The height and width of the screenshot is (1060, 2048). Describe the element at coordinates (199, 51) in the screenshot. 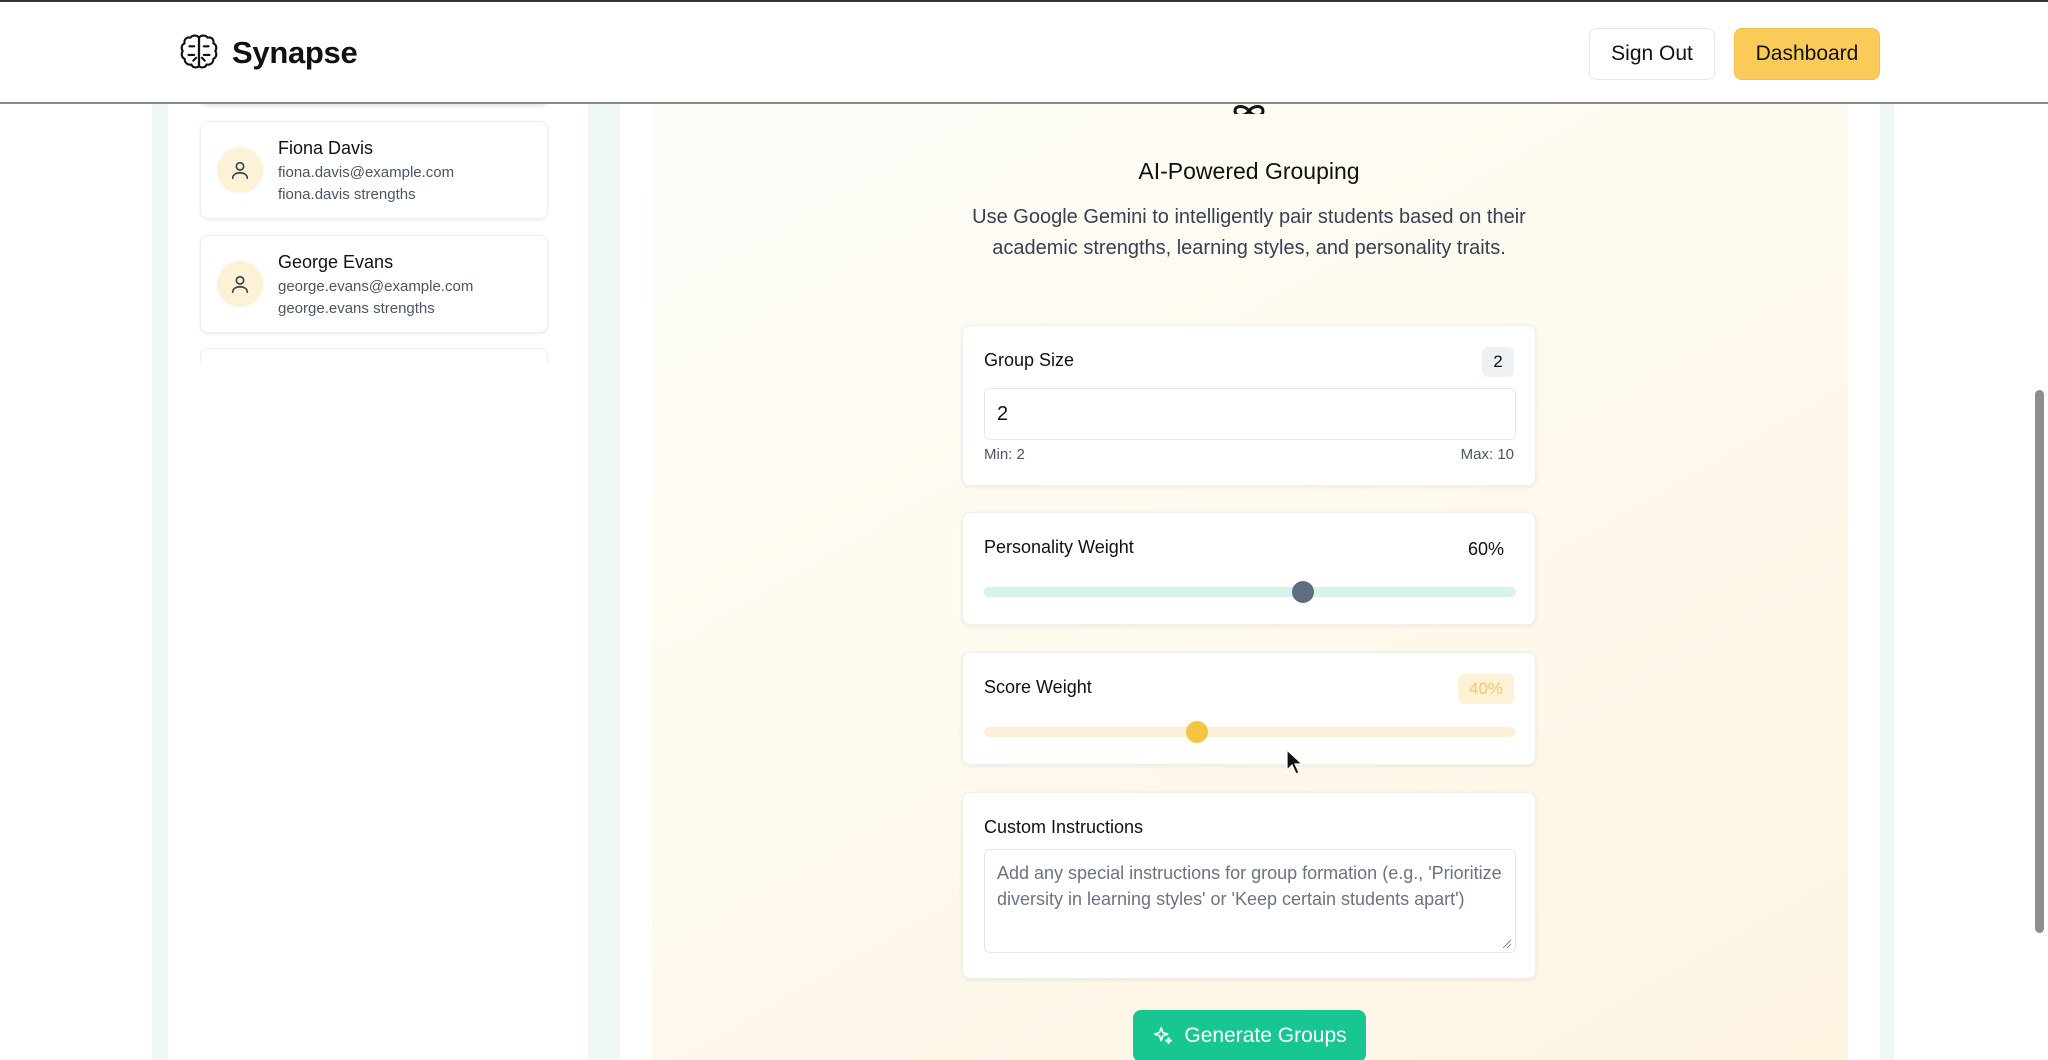

I see `brain-icon` at that location.